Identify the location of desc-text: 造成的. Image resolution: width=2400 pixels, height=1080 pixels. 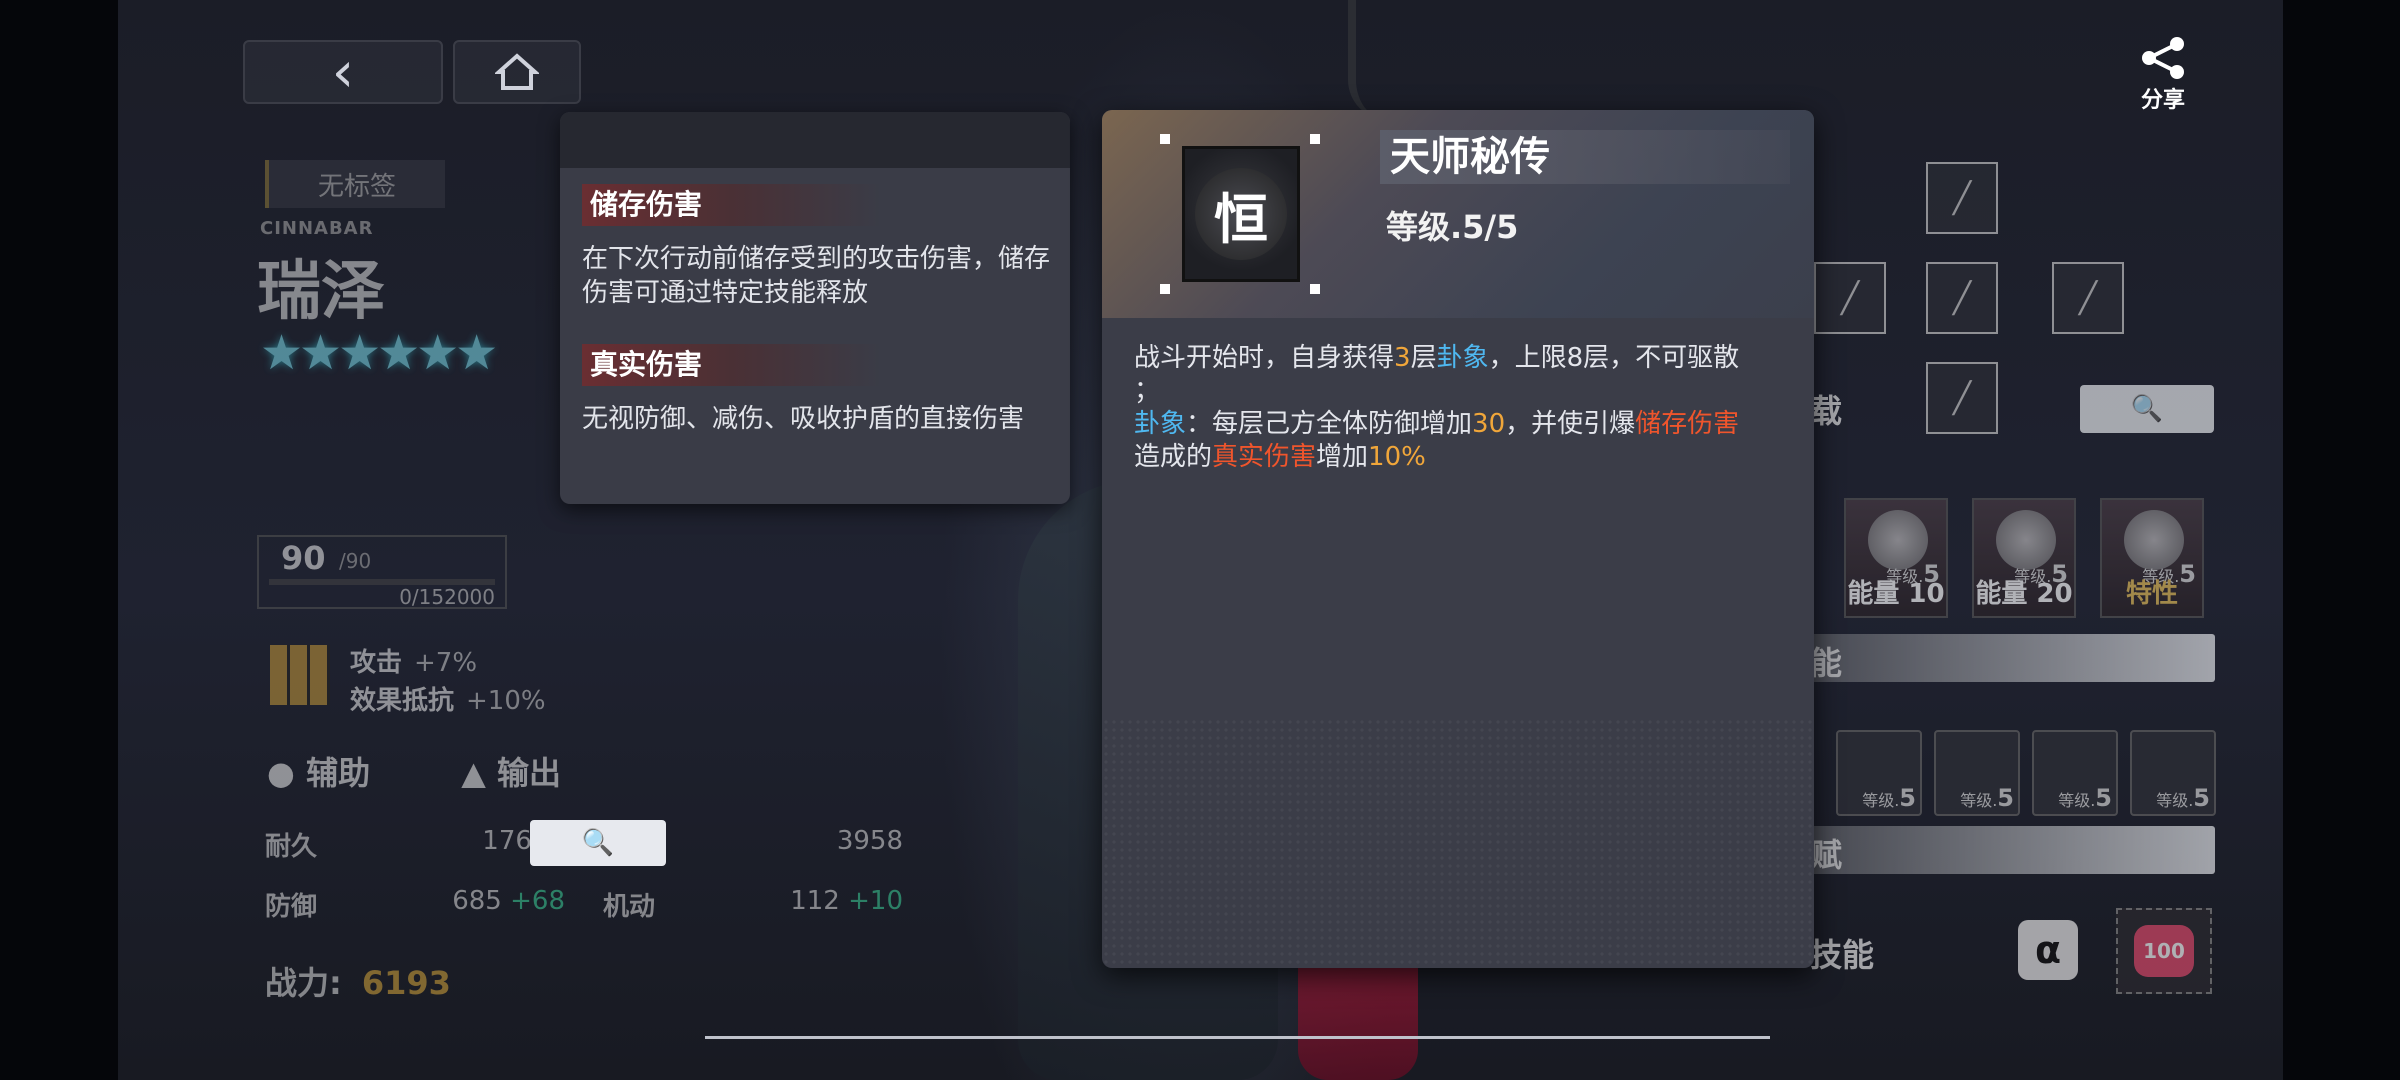
(1173, 457).